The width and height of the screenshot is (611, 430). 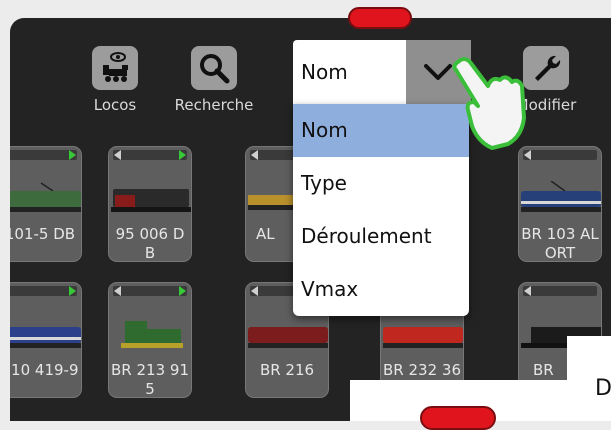 What do you see at coordinates (214, 105) in the screenshot?
I see `search-label: Recherche` at bounding box center [214, 105].